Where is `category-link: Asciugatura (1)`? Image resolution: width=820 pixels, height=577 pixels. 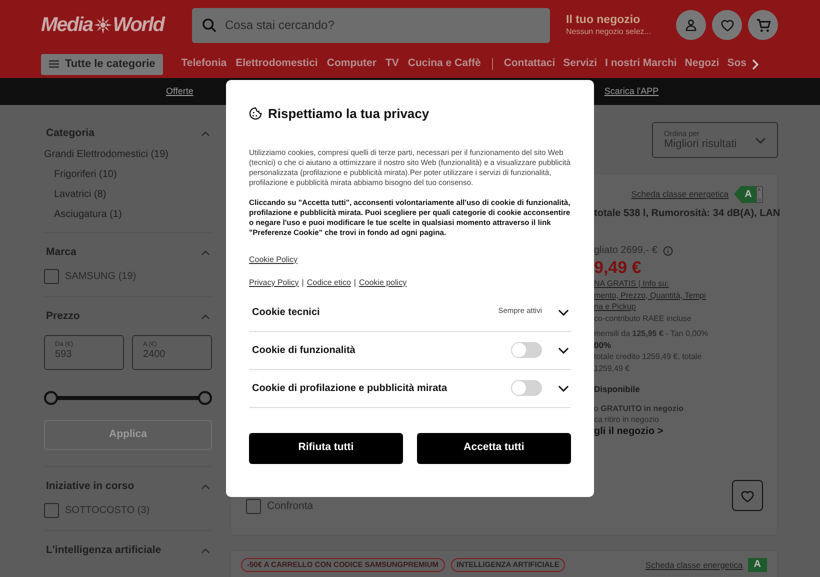 category-link: Asciugatura (1) is located at coordinates (128, 215).